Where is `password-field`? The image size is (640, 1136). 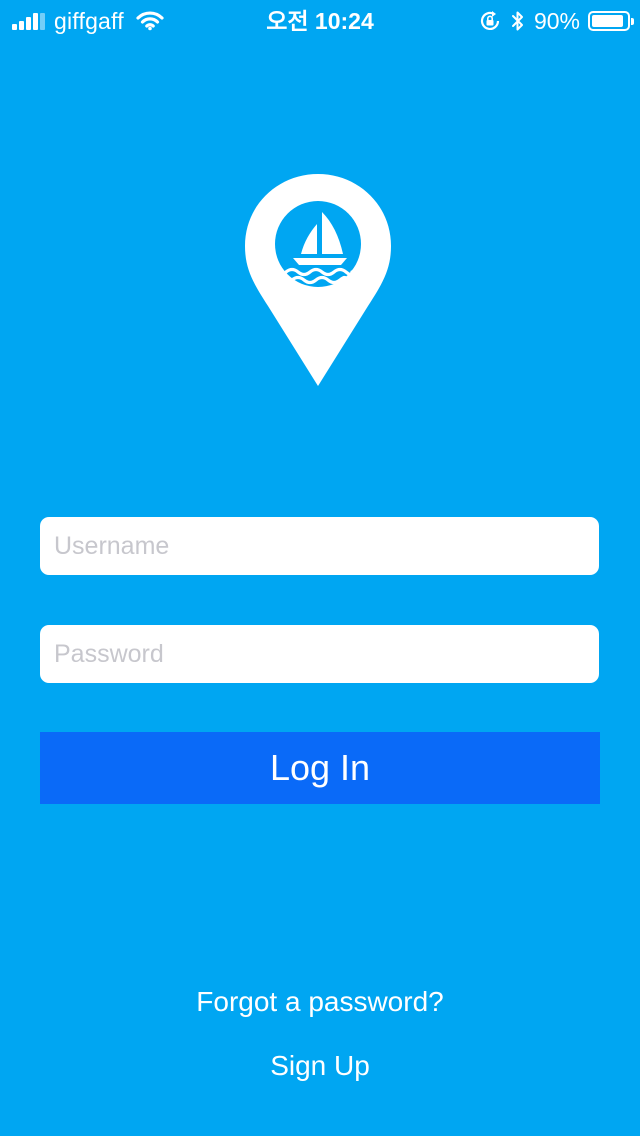 password-field is located at coordinates (319, 654).